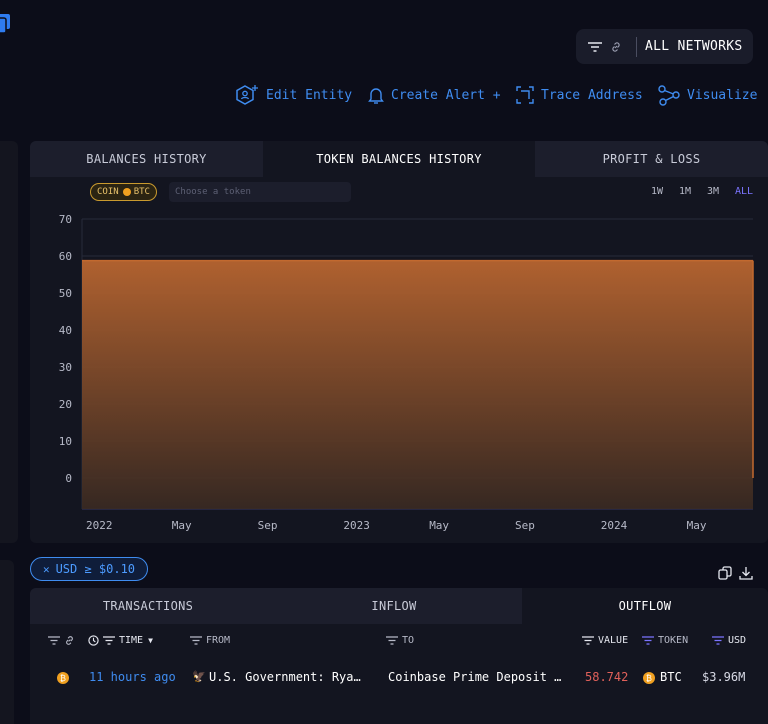  What do you see at coordinates (694, 46) in the screenshot?
I see `network-label: ALL NETWORKS` at bounding box center [694, 46].